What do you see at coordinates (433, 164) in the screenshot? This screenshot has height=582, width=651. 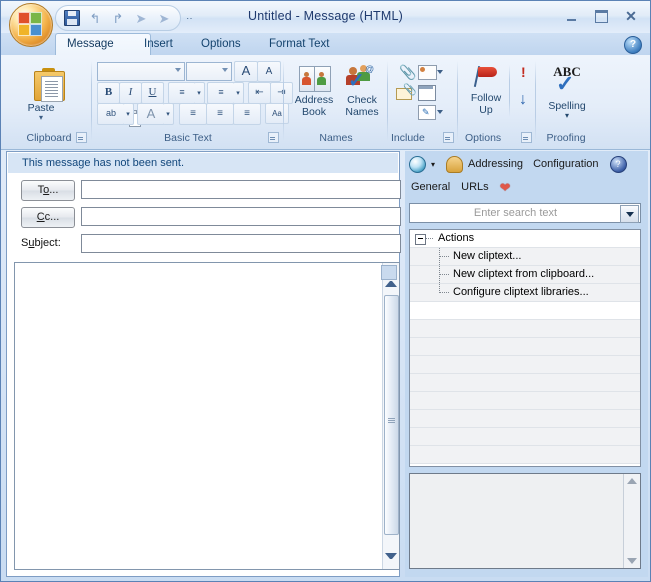 I see `panel-dropdown-icon: ▾` at bounding box center [433, 164].